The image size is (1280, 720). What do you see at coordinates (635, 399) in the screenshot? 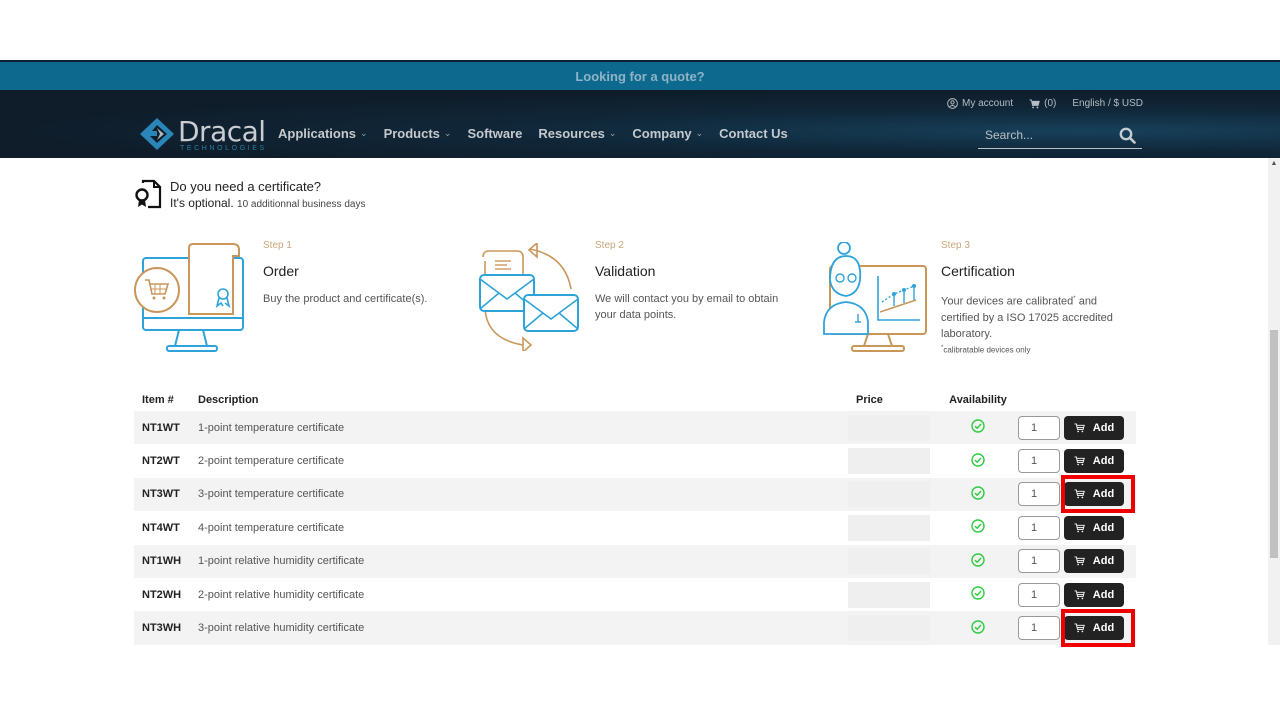
I see `table-header-row: Item # Description Price Availability` at bounding box center [635, 399].